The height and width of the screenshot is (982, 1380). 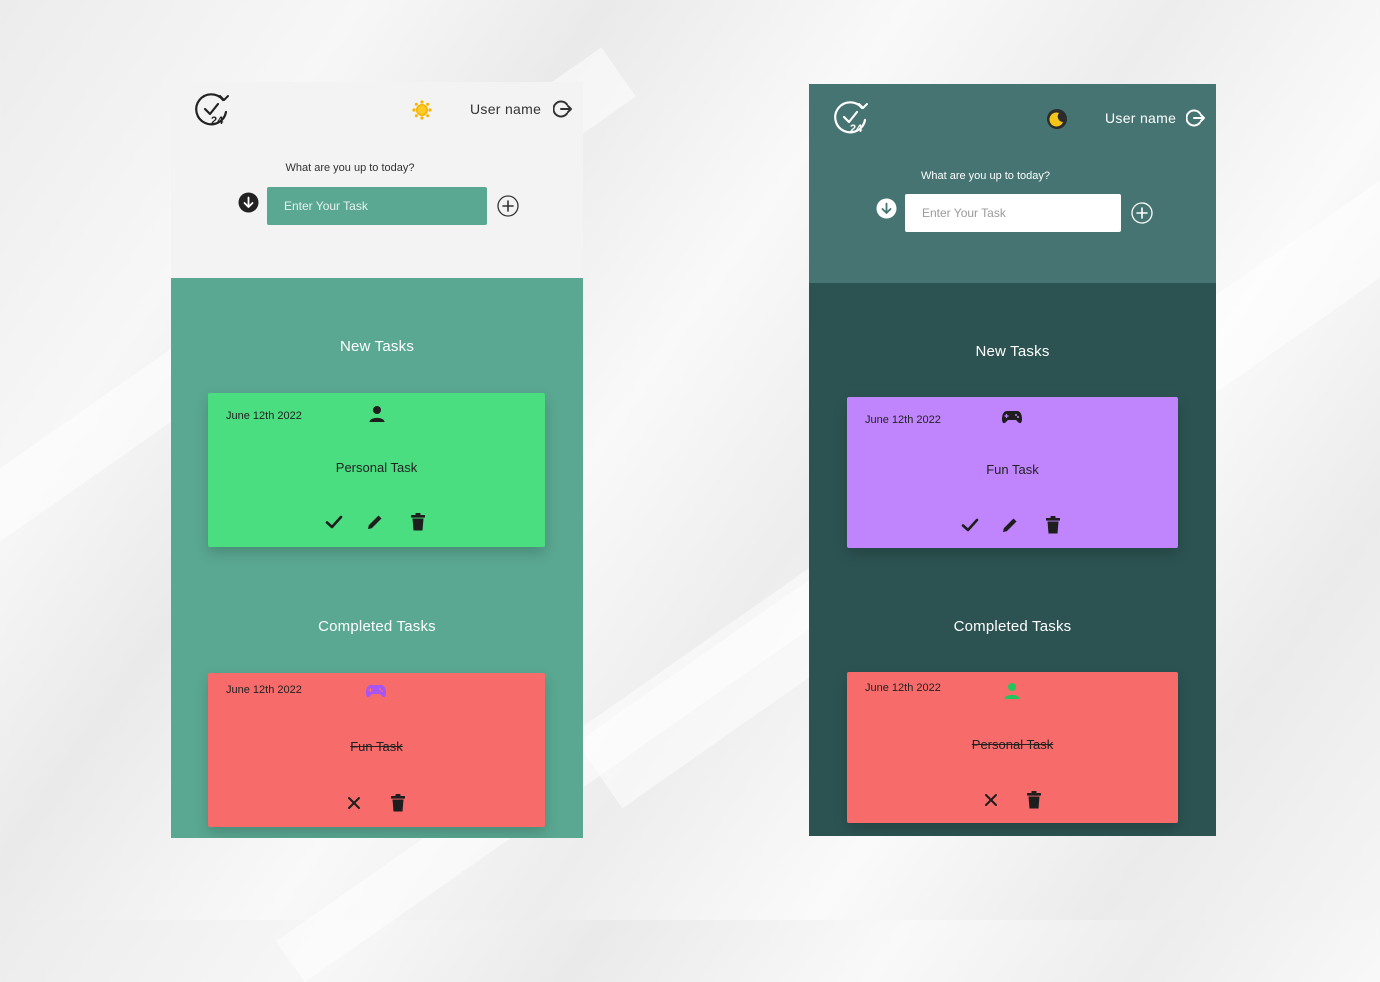 What do you see at coordinates (1012, 183) in the screenshot?
I see `app-header: 24 User name What are you up to today?` at bounding box center [1012, 183].